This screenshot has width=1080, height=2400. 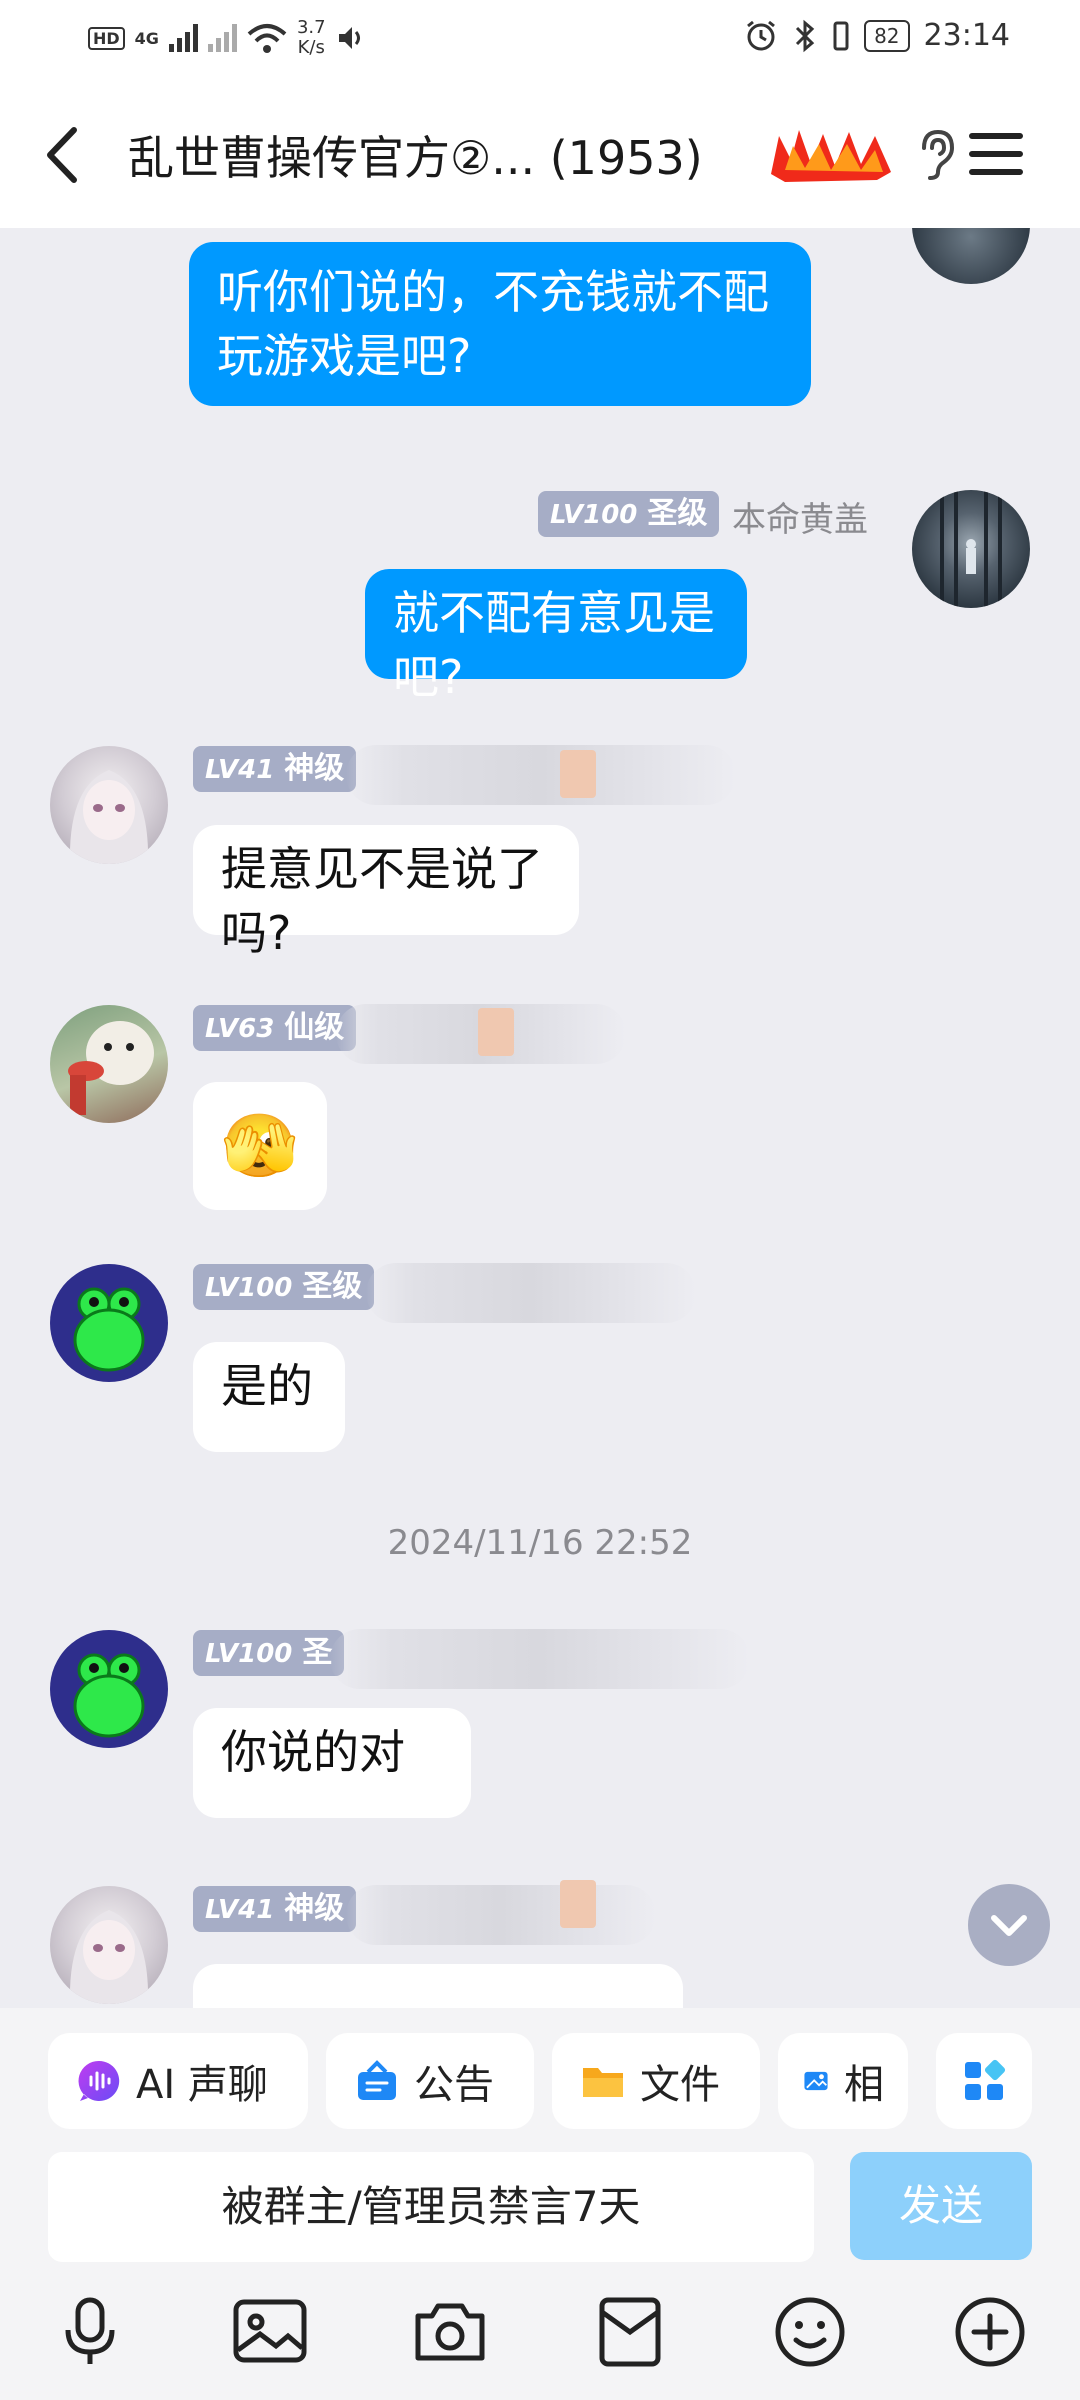 I want to click on red-packet-icon, so click(x=630, y=2332).